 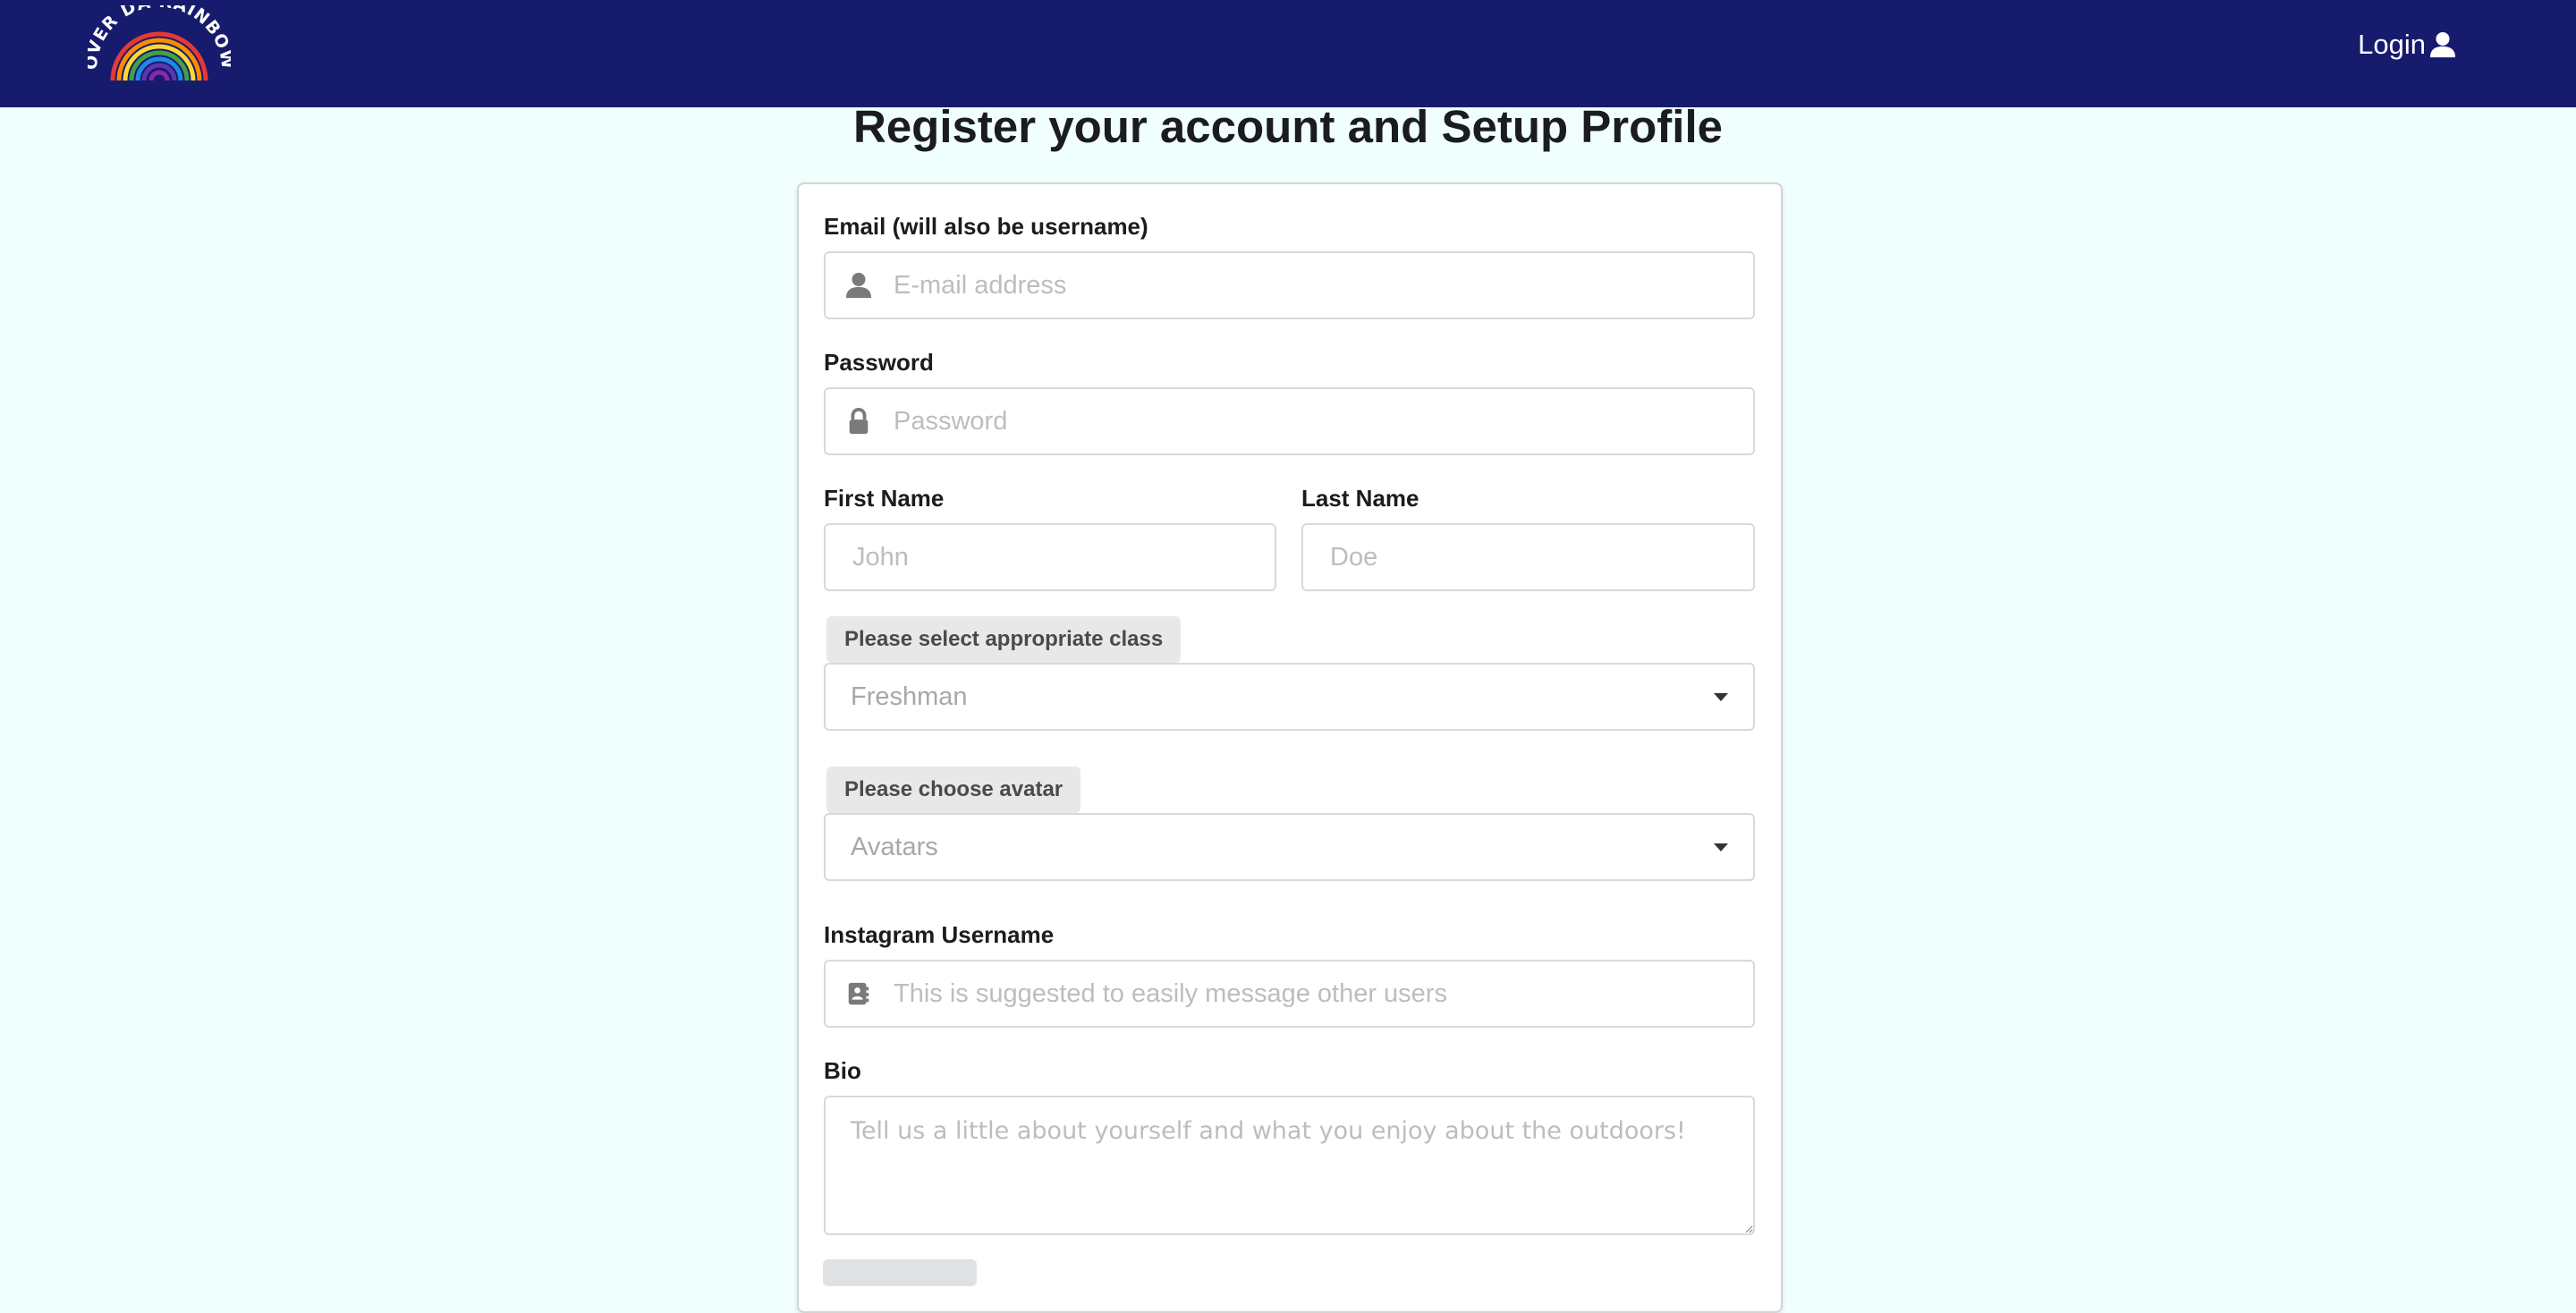 What do you see at coordinates (1289, 1165) in the screenshot?
I see `bio-textarea` at bounding box center [1289, 1165].